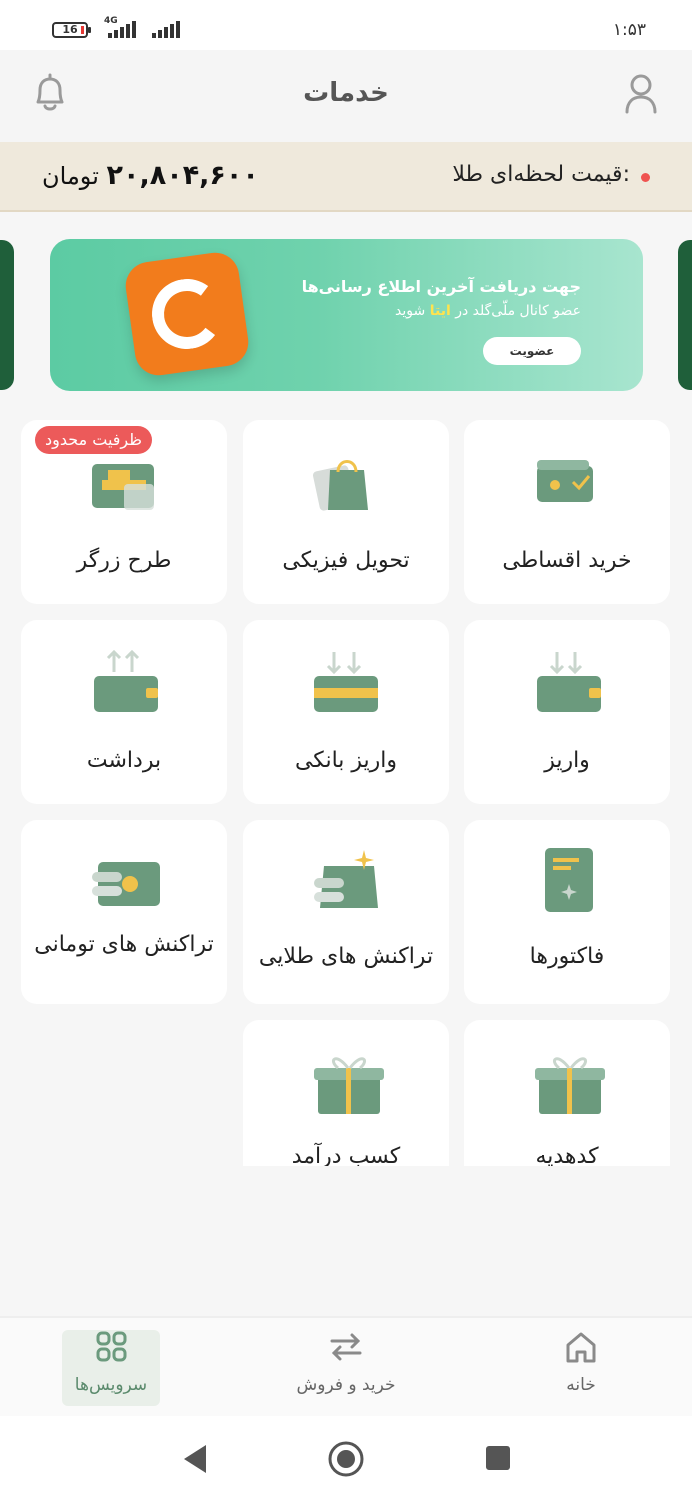 The image size is (692, 1500). I want to click on service-label: تراکنش های تومانی, so click(124, 944).